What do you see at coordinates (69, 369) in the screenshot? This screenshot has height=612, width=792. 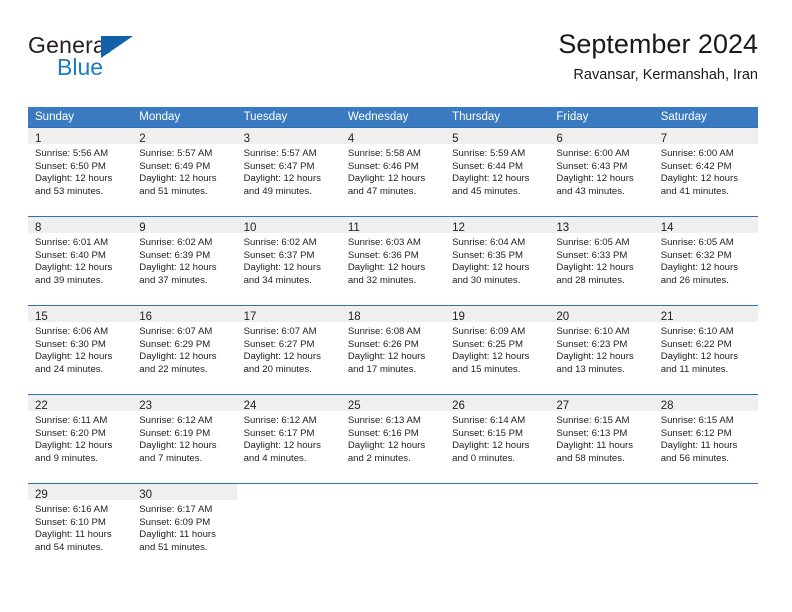 I see `daylight-text-line2: and 24 minutes.` at bounding box center [69, 369].